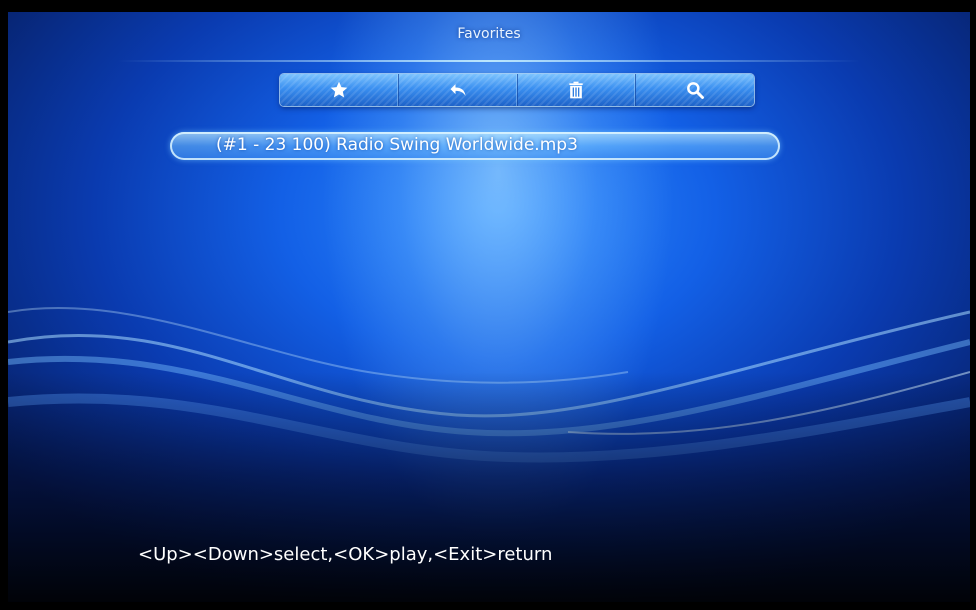 The height and width of the screenshot is (610, 976). I want to click on list-item: (#1 - 23 100) Radio Swing Worldwide.mp3, so click(475, 146).